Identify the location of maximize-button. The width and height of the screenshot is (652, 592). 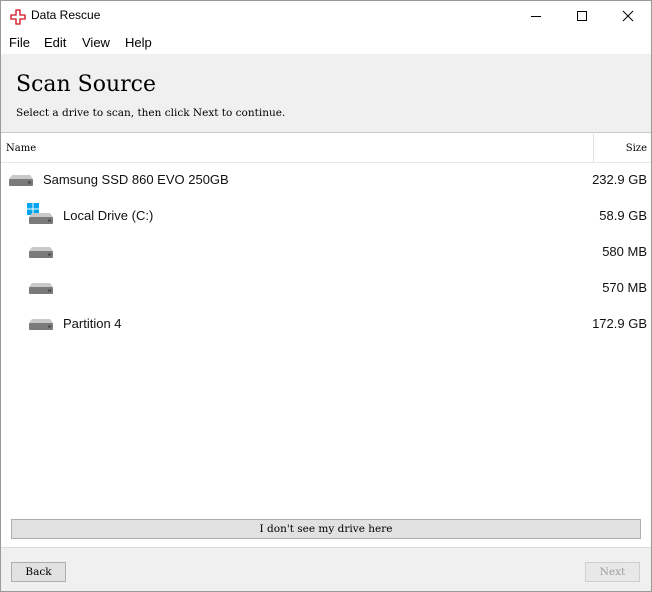
(582, 16).